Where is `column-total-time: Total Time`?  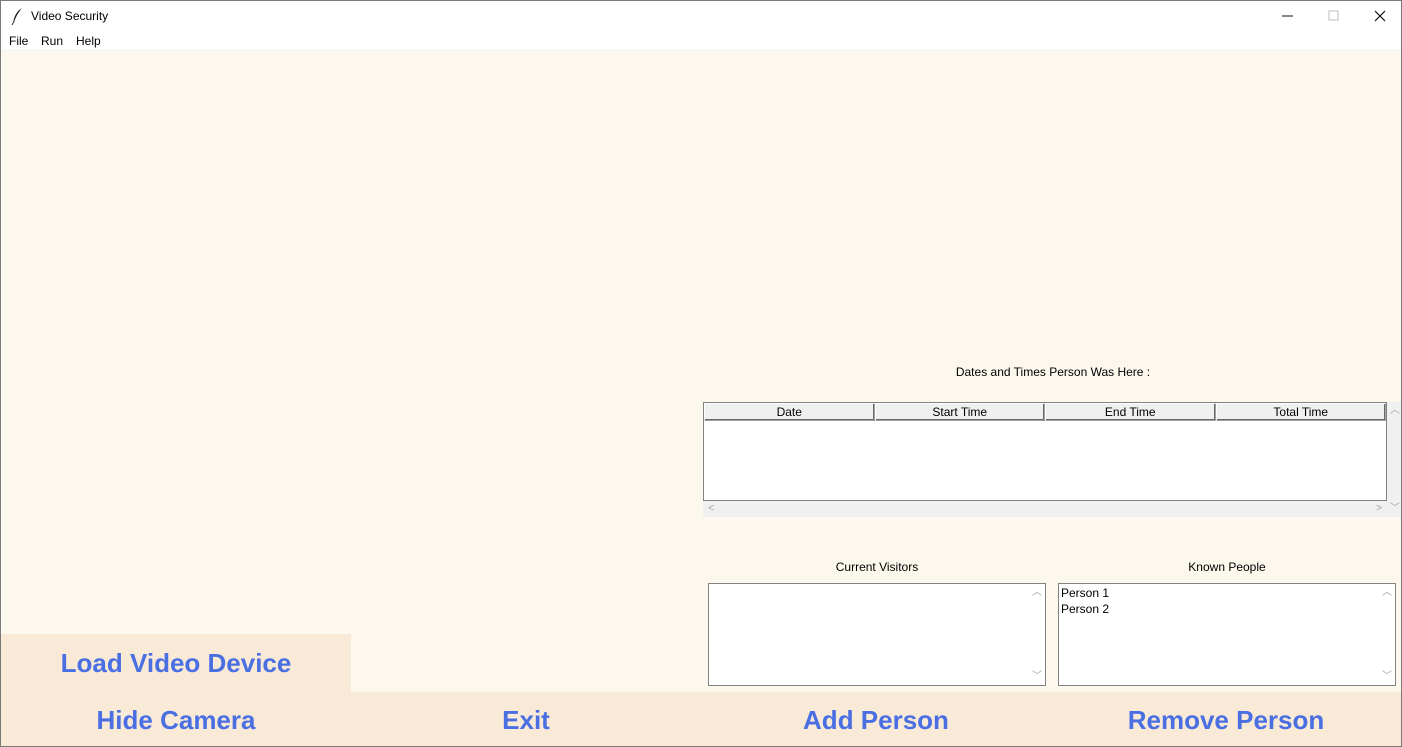
column-total-time: Total Time is located at coordinates (1300, 412).